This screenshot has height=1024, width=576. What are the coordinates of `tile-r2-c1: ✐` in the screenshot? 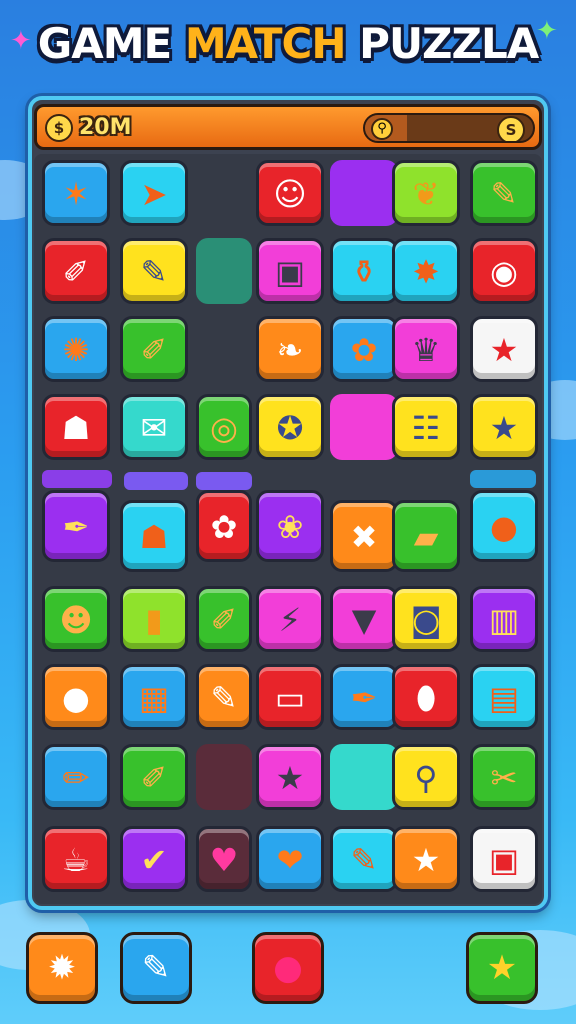 It's located at (76, 271).